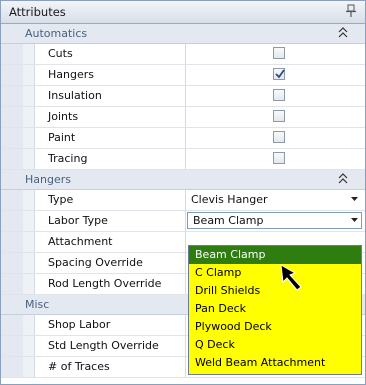 Image resolution: width=366 pixels, height=385 pixels. What do you see at coordinates (79, 366) in the screenshot?
I see `property-name: # of Traces` at bounding box center [79, 366].